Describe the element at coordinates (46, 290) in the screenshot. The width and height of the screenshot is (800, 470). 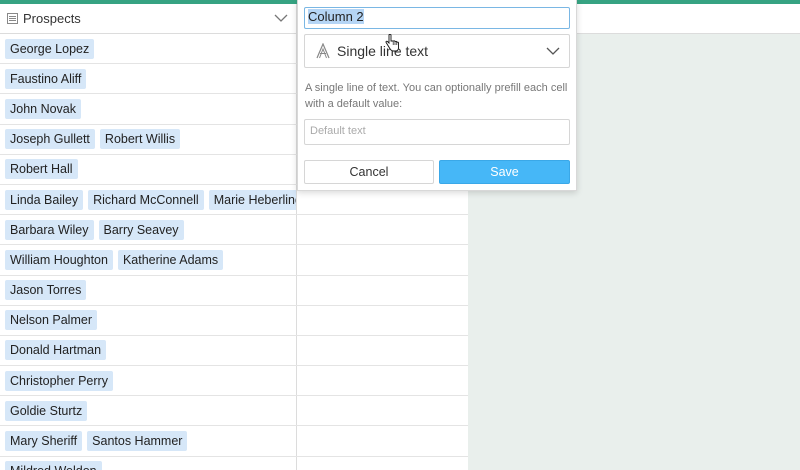
I see `record-chip: Jason Torres` at that location.